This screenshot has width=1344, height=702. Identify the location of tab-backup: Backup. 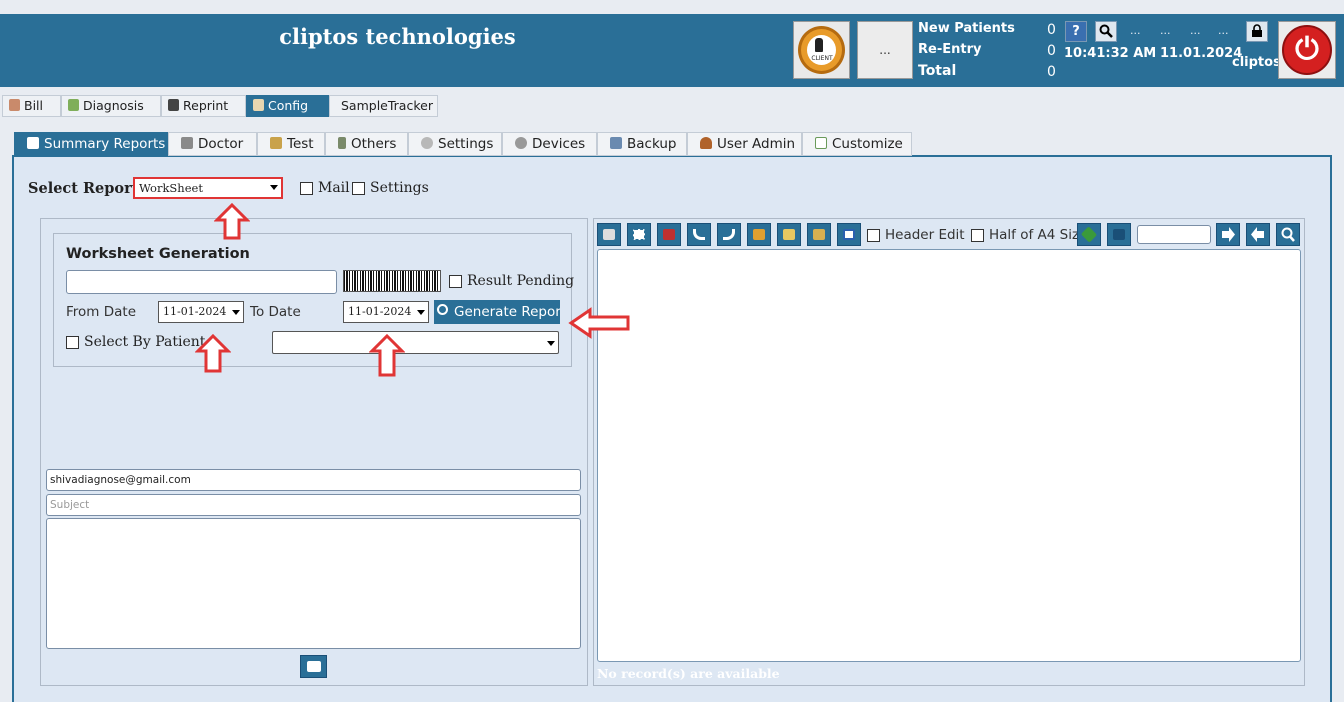
(642, 144).